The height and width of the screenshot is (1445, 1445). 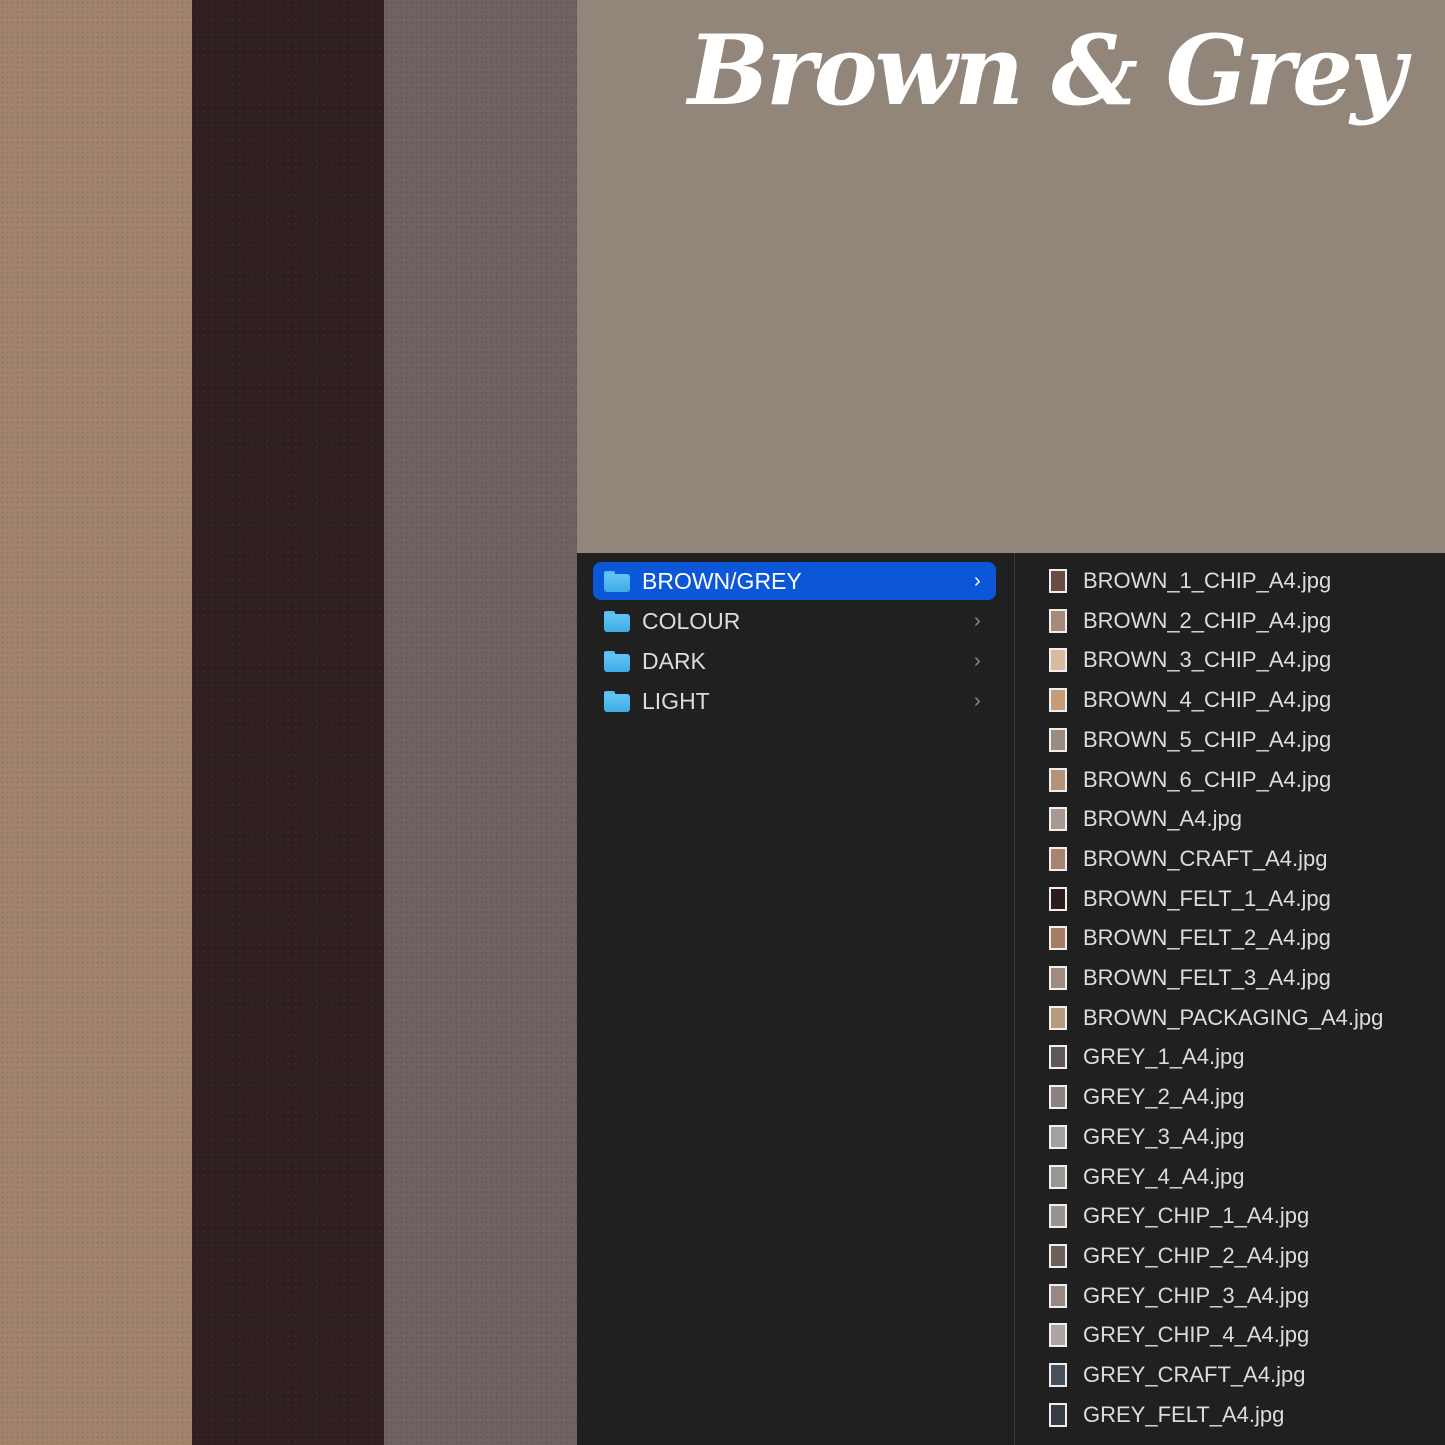 What do you see at coordinates (1207, 700) in the screenshot?
I see `file-name: BROWN_4_CHIP_A4.jpg` at bounding box center [1207, 700].